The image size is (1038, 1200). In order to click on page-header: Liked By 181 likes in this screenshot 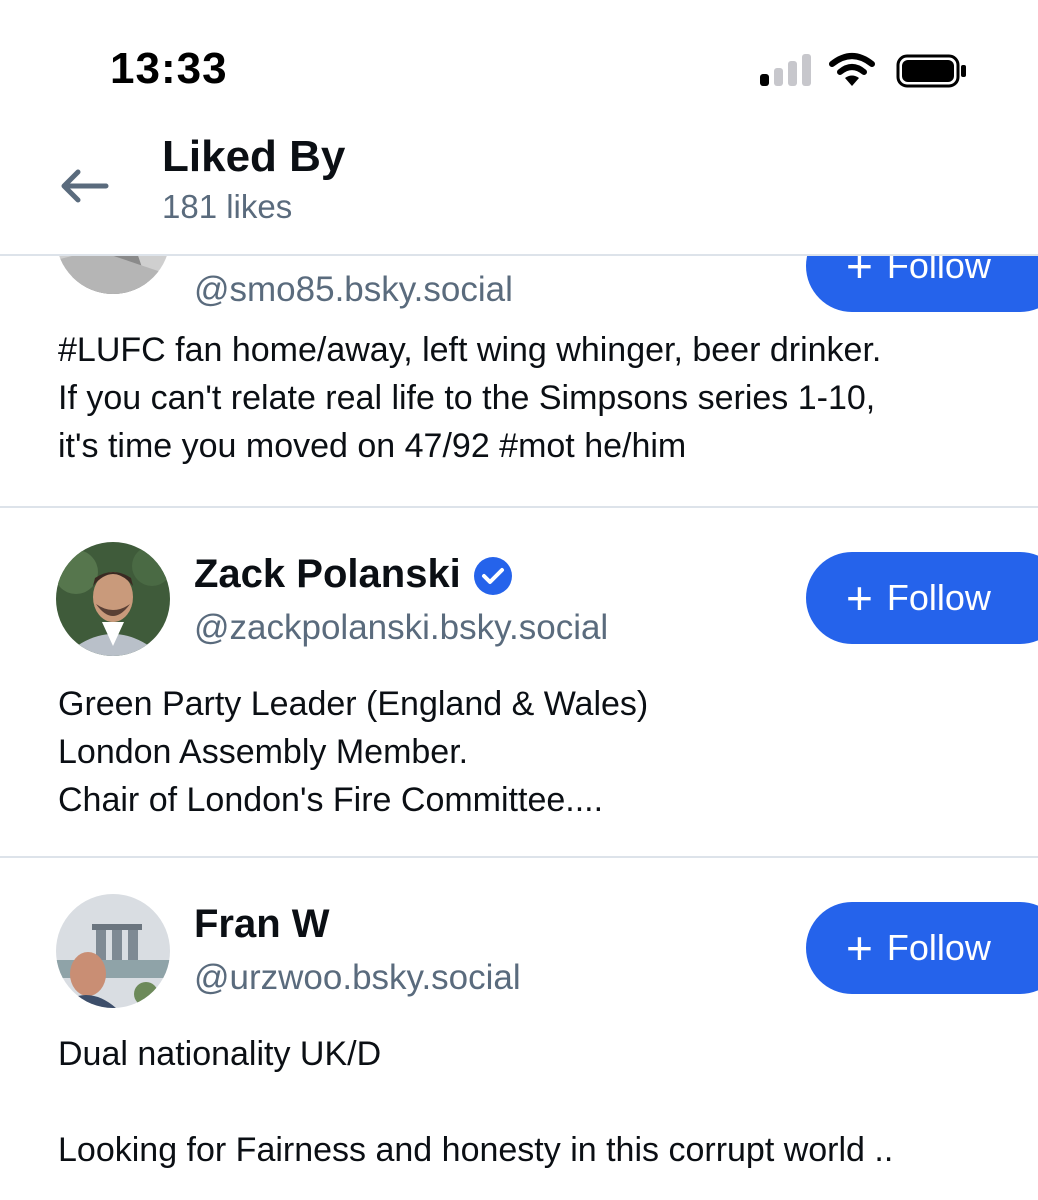, I will do `click(519, 188)`.